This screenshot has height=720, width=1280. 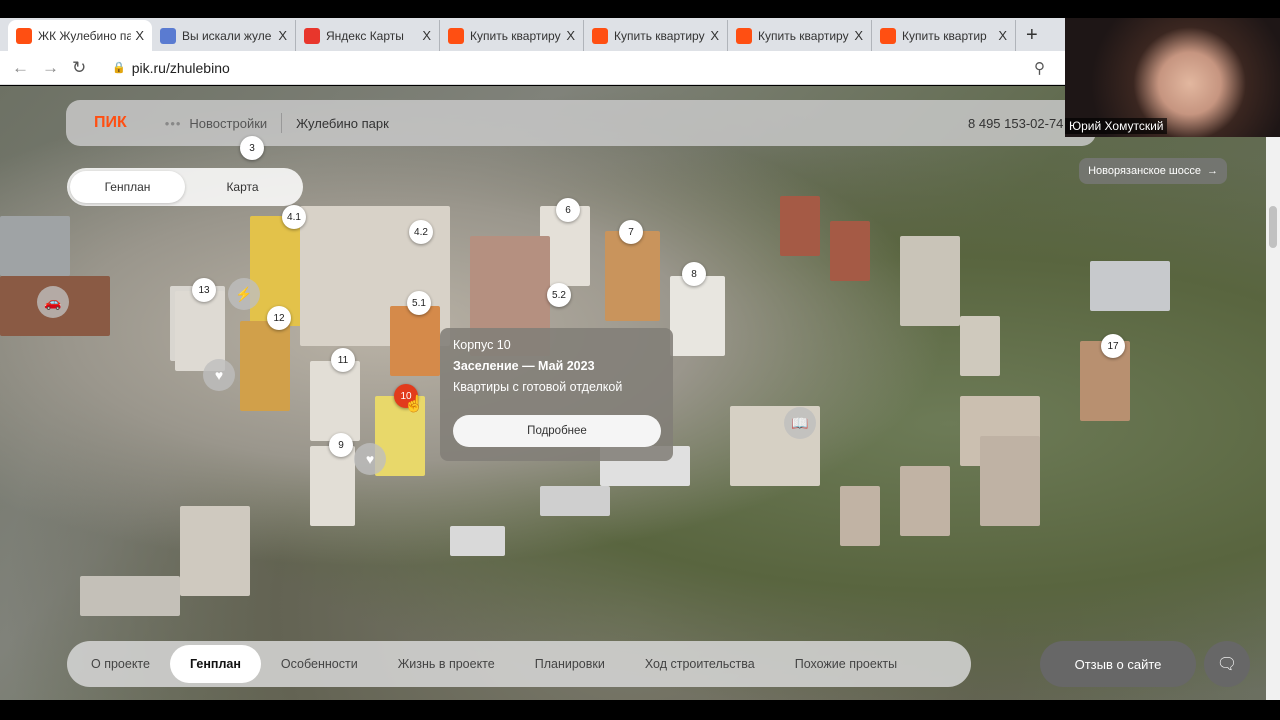 What do you see at coordinates (1118, 664) in the screenshot?
I see `feedback-button: Отзыв о сайте` at bounding box center [1118, 664].